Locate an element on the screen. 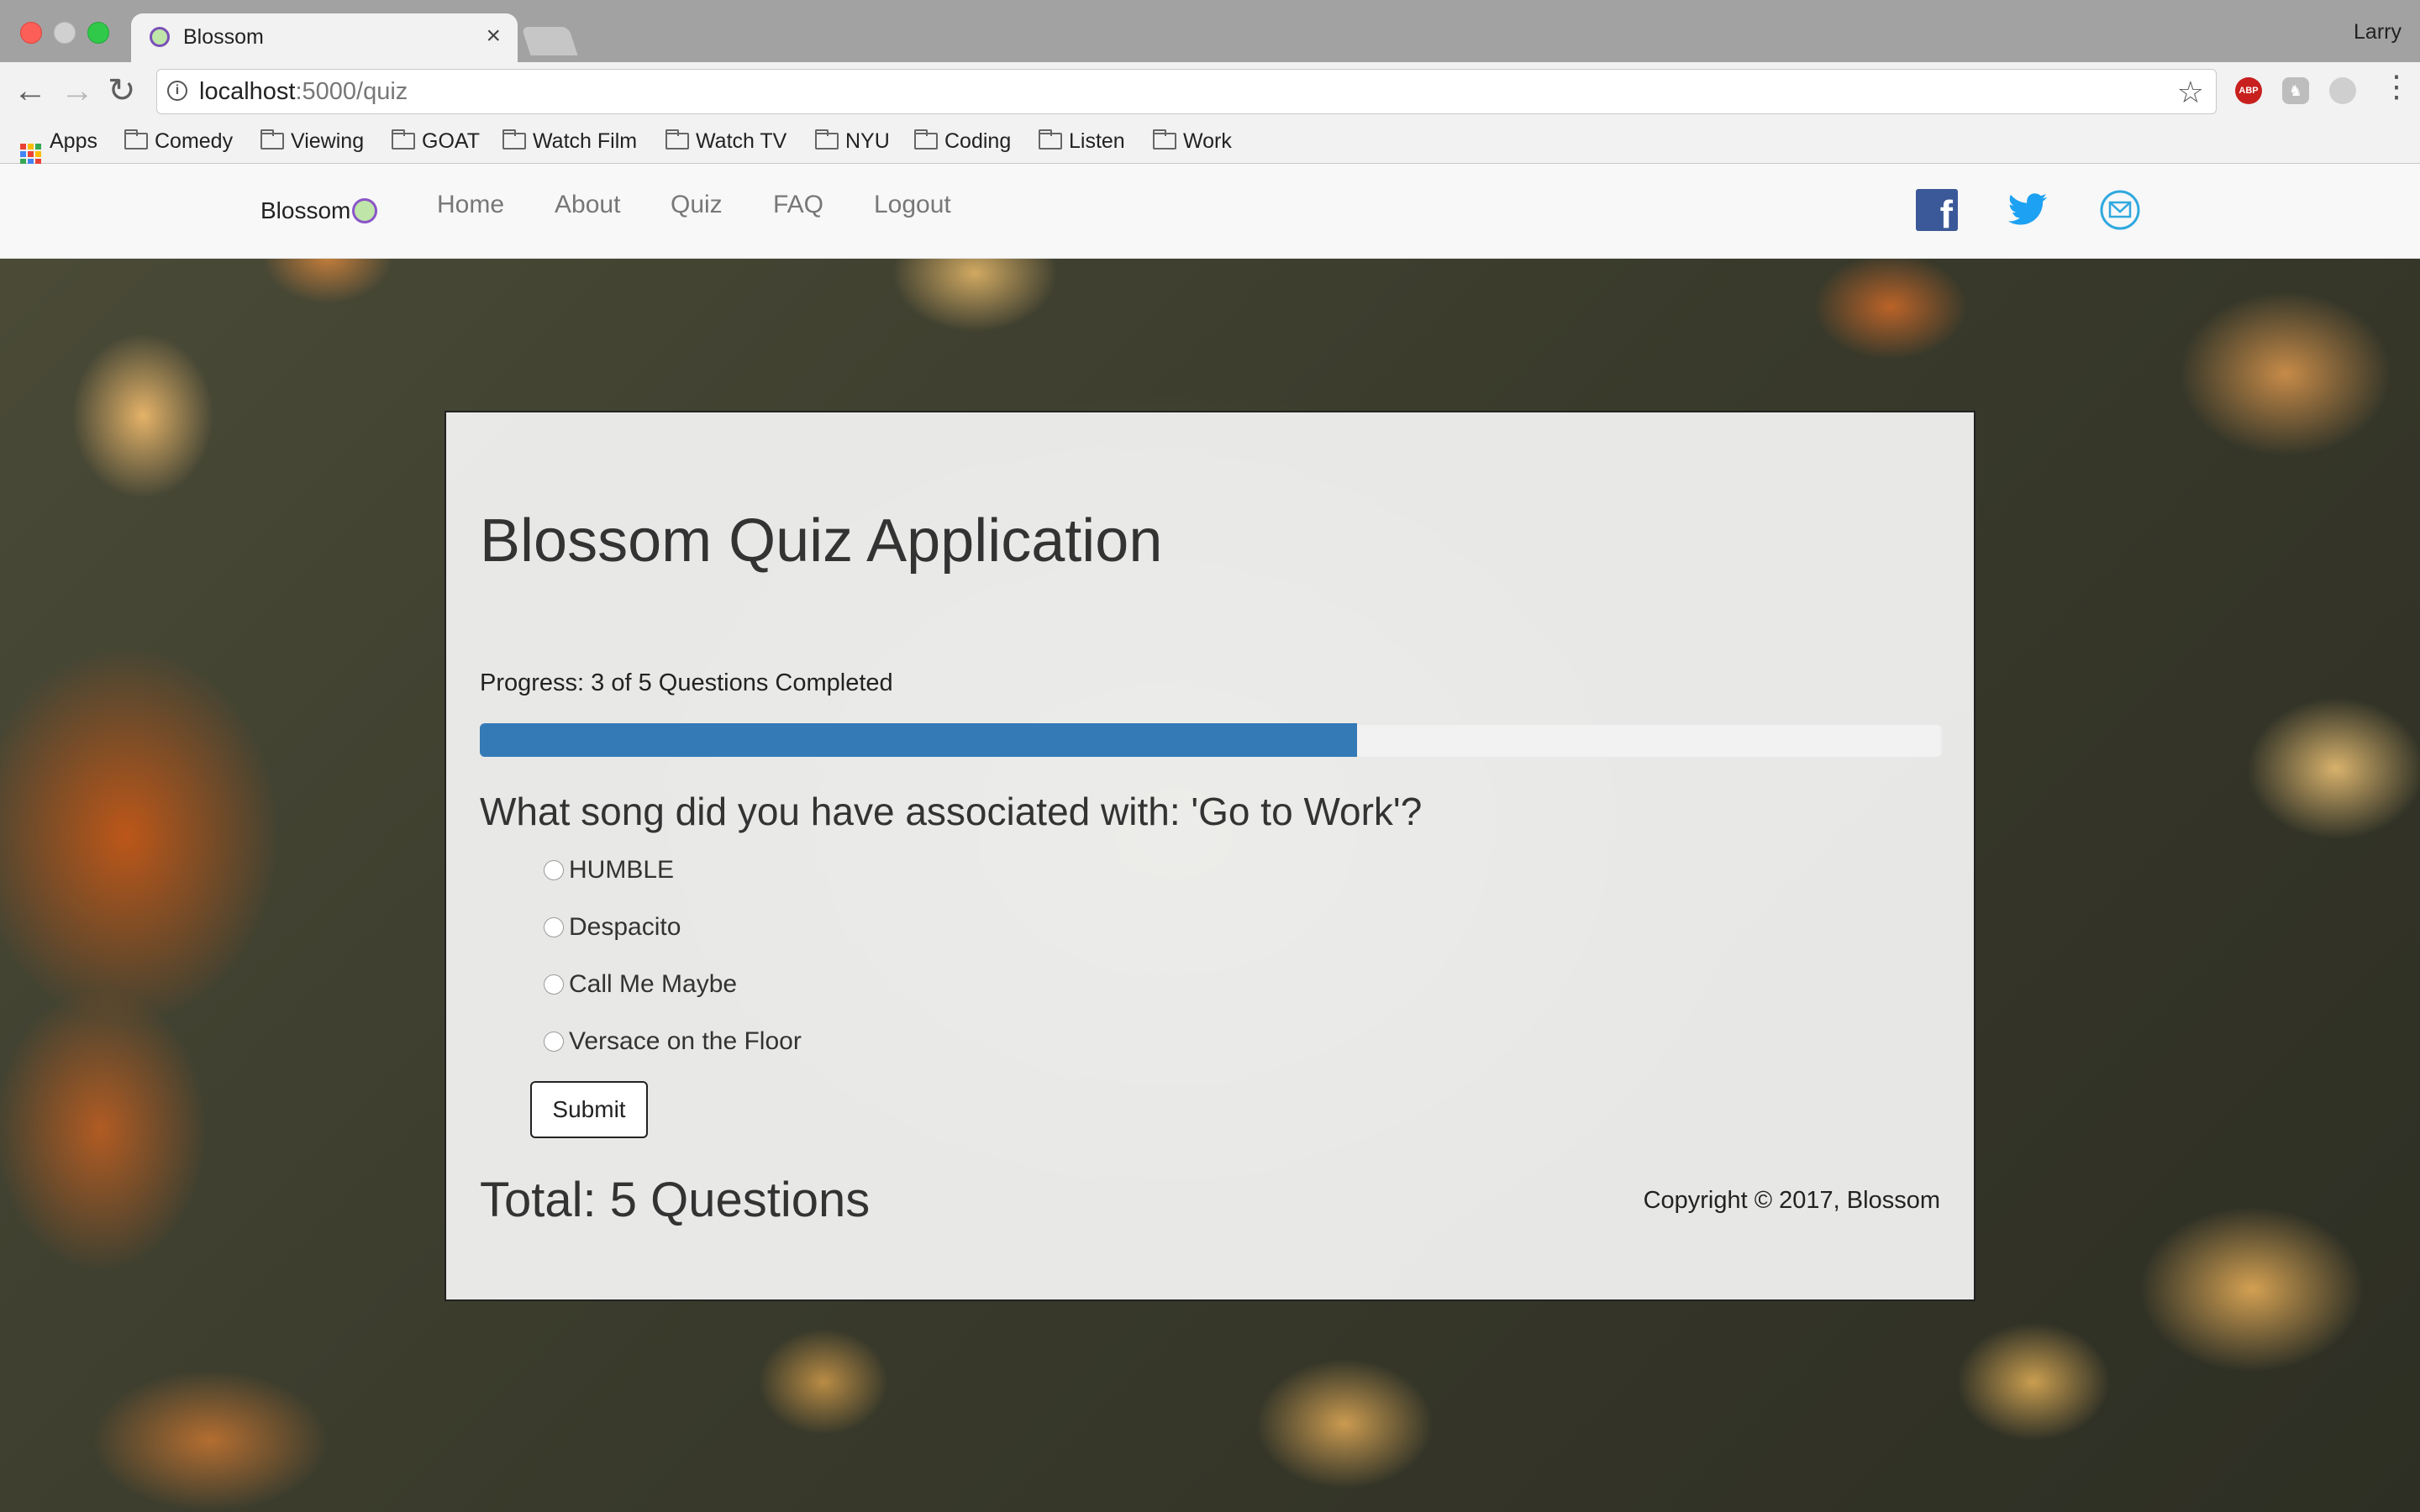 The image size is (2420, 1512). bookmark-label: Work is located at coordinates (1207, 141).